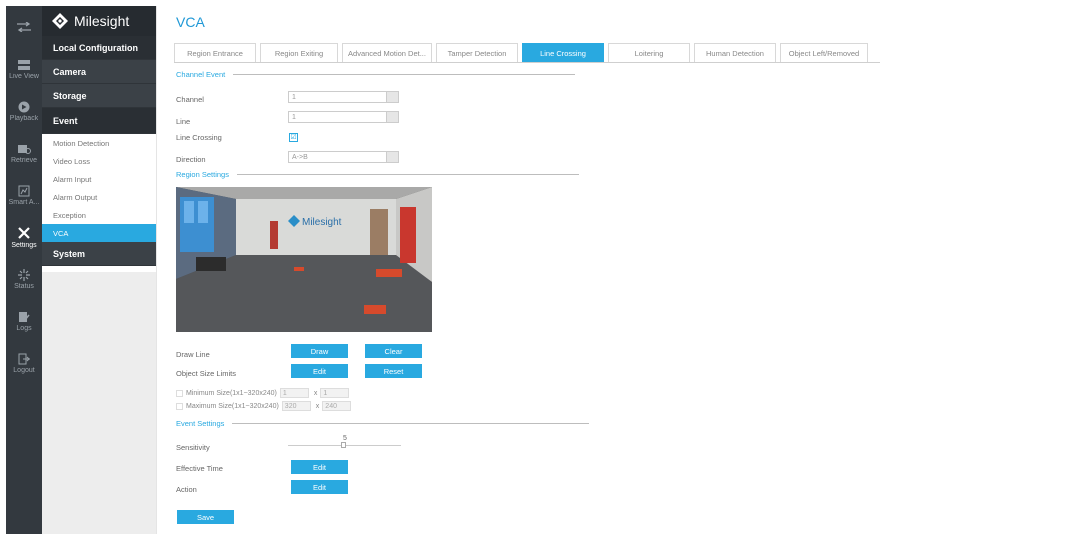  What do you see at coordinates (24, 328) in the screenshot?
I see `rail-label: Logs` at bounding box center [24, 328].